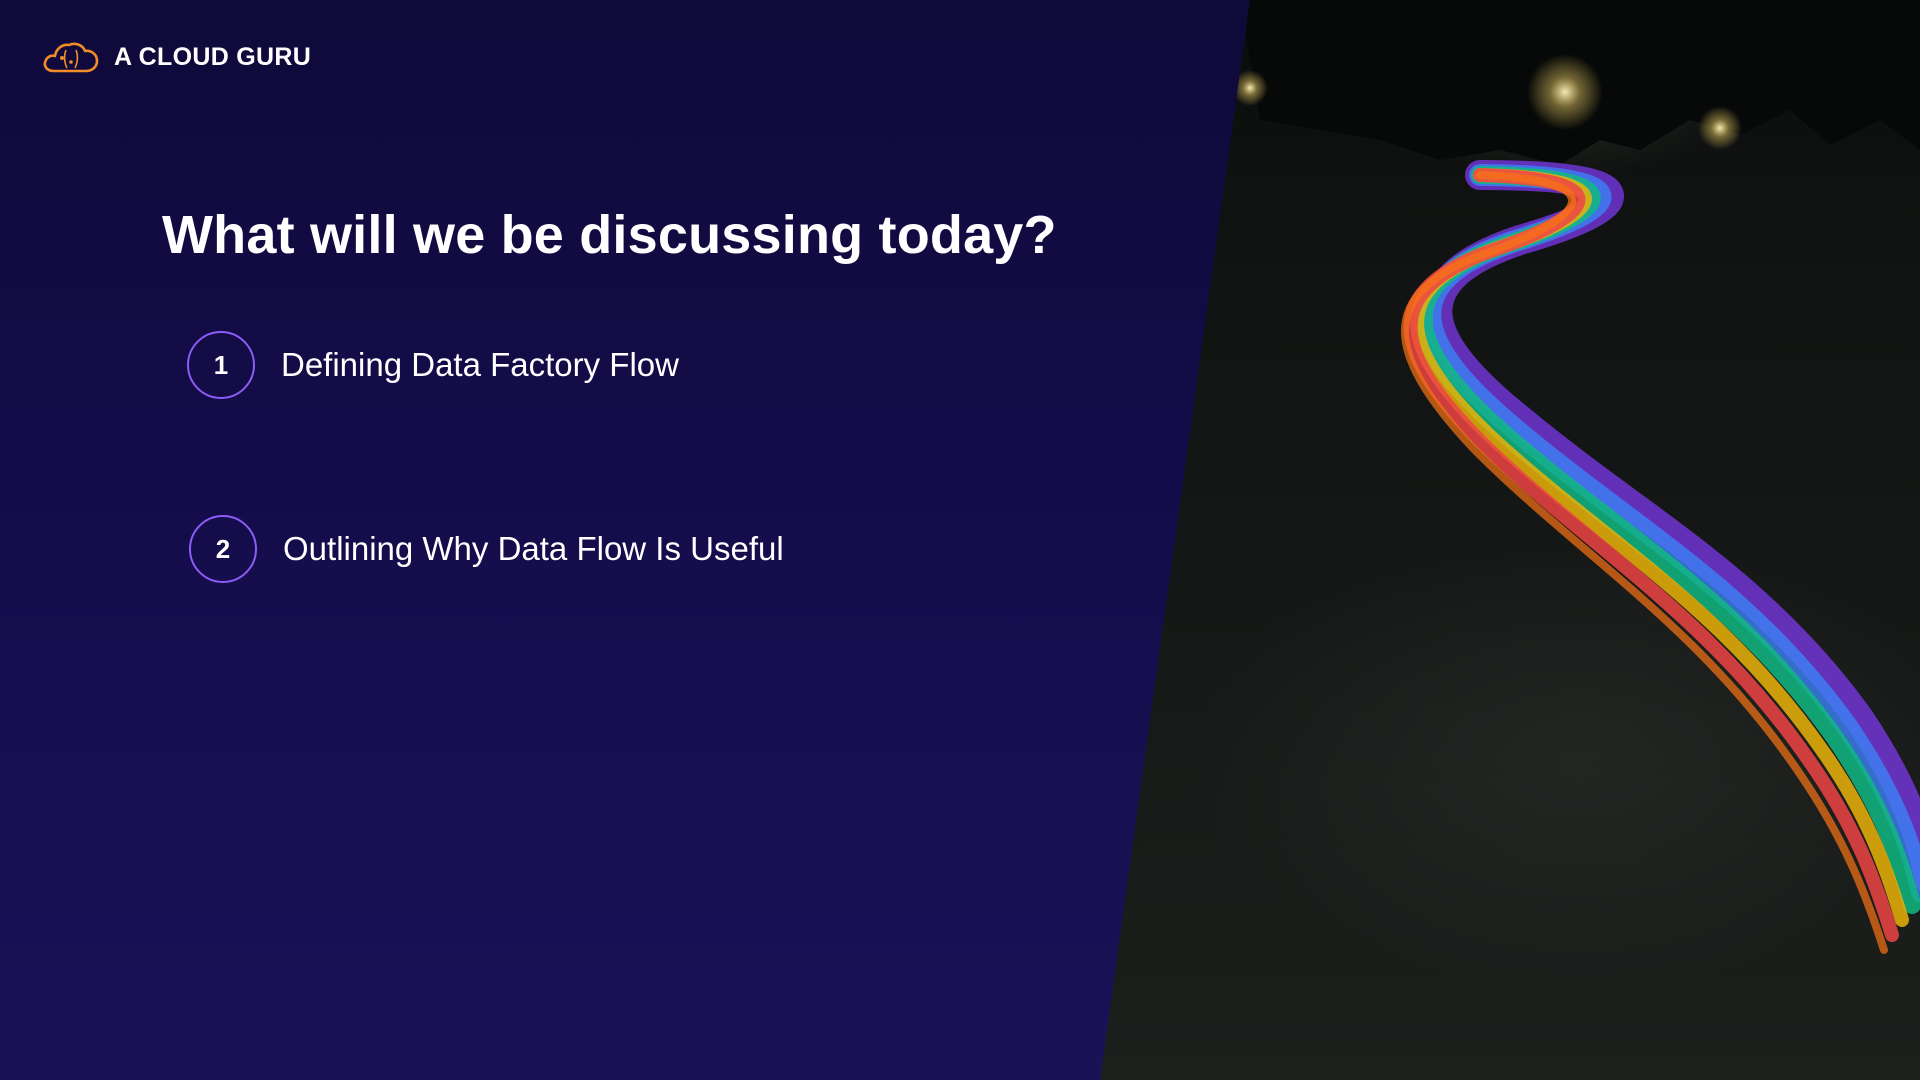  I want to click on agenda-number-badge: 2, so click(223, 549).